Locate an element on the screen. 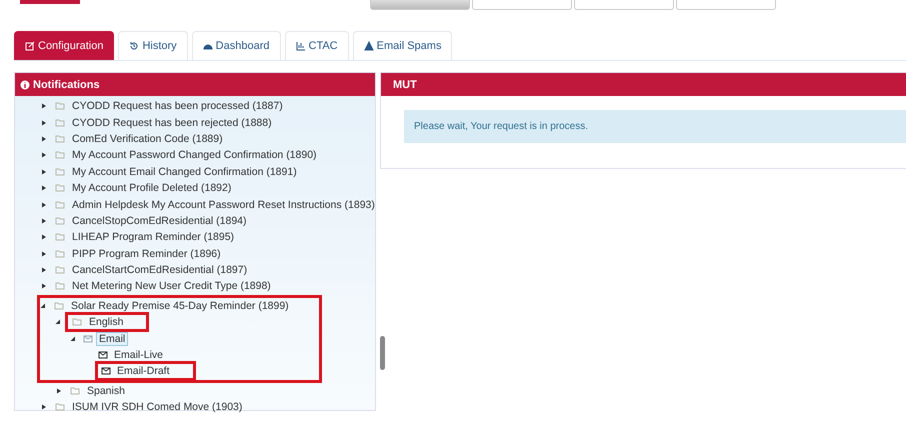  edit-icon is located at coordinates (30, 46).